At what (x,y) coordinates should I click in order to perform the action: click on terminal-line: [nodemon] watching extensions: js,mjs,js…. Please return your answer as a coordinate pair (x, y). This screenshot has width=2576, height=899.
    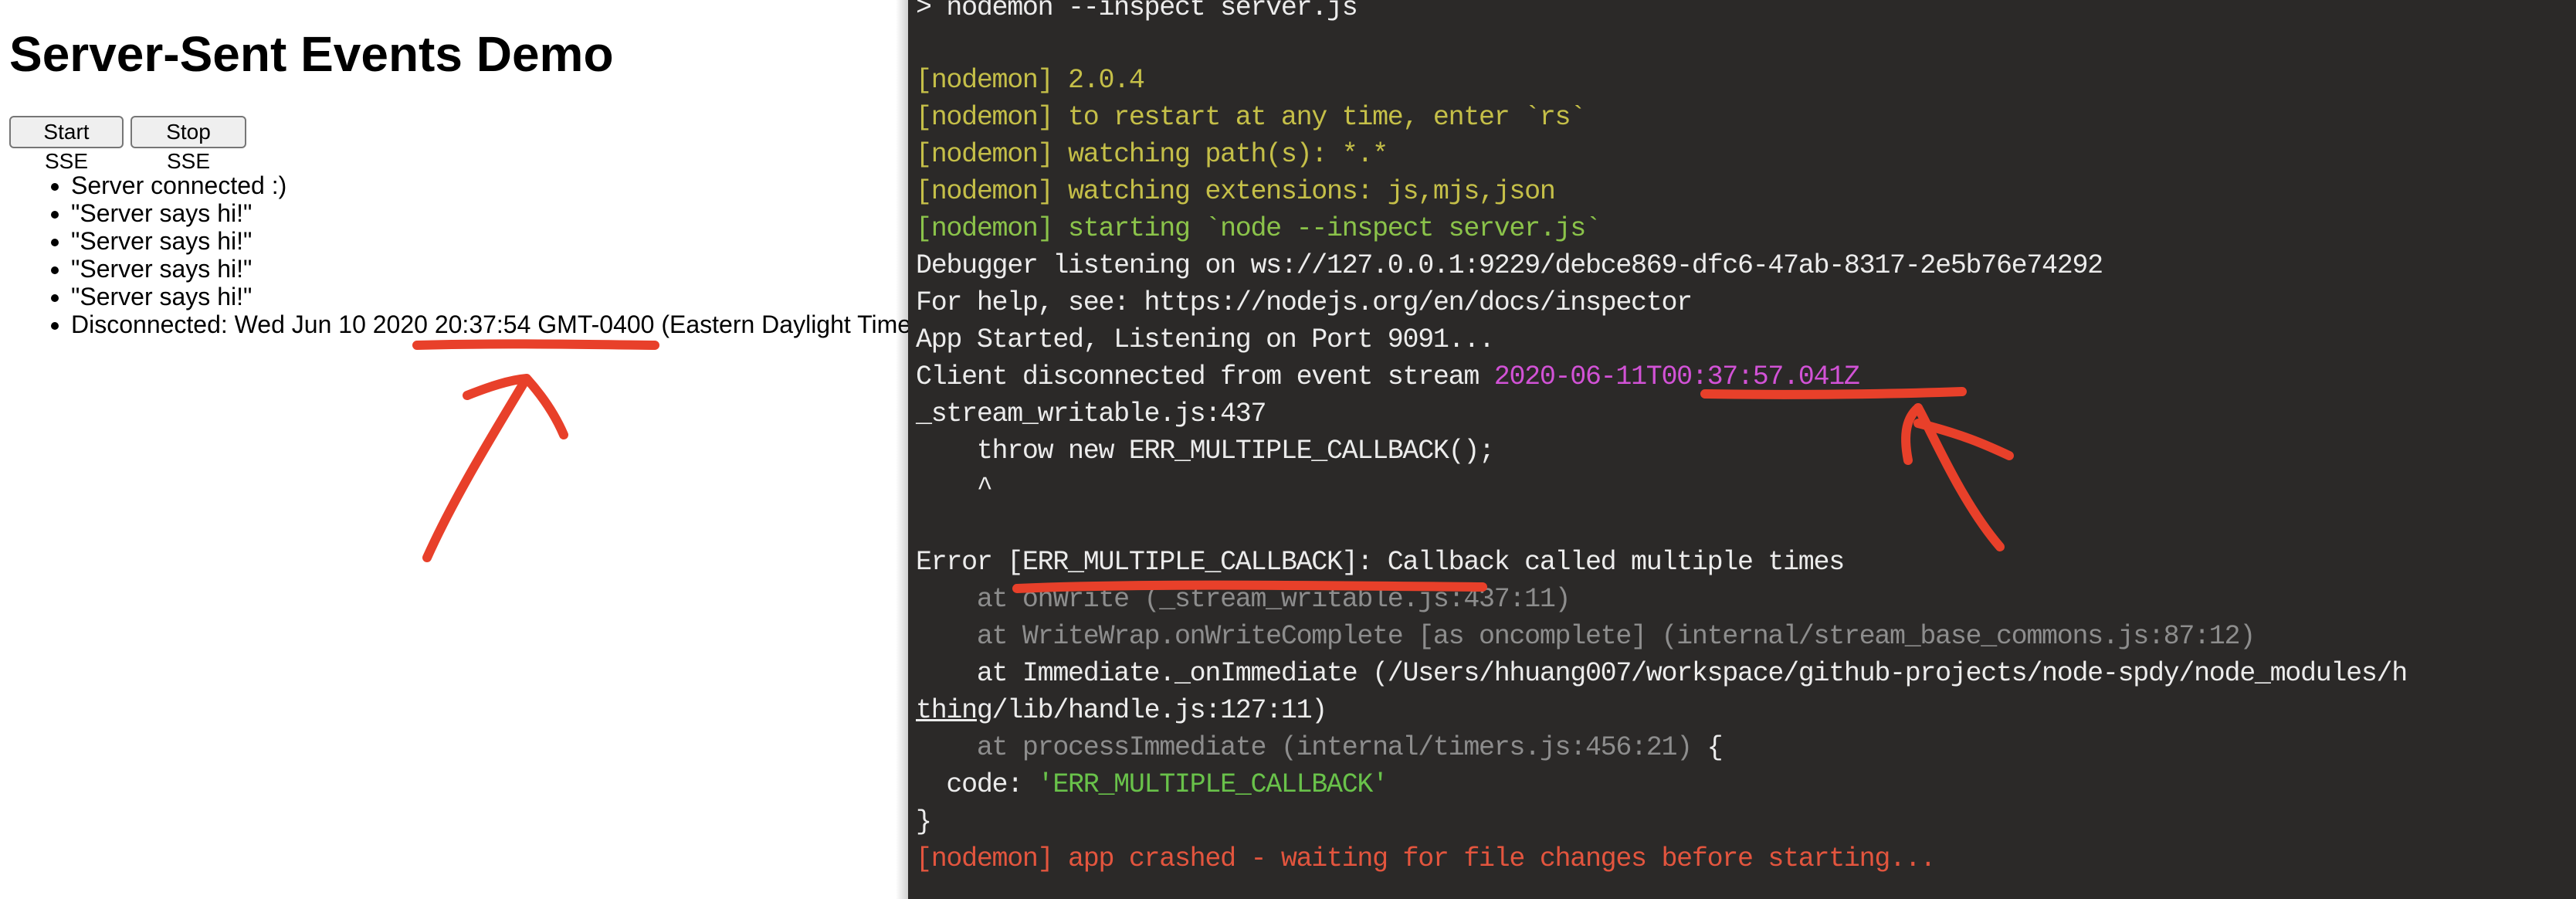
    Looking at the image, I should click on (1236, 191).